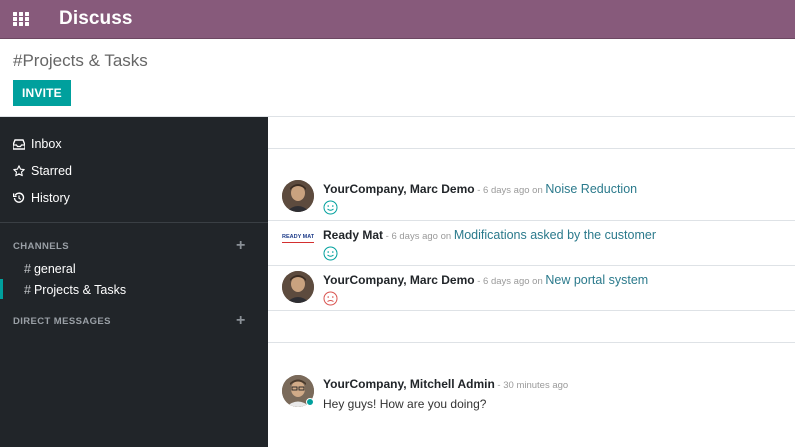 This screenshot has height=447, width=795. I want to click on top-navbar: Discuss, so click(397, 19).